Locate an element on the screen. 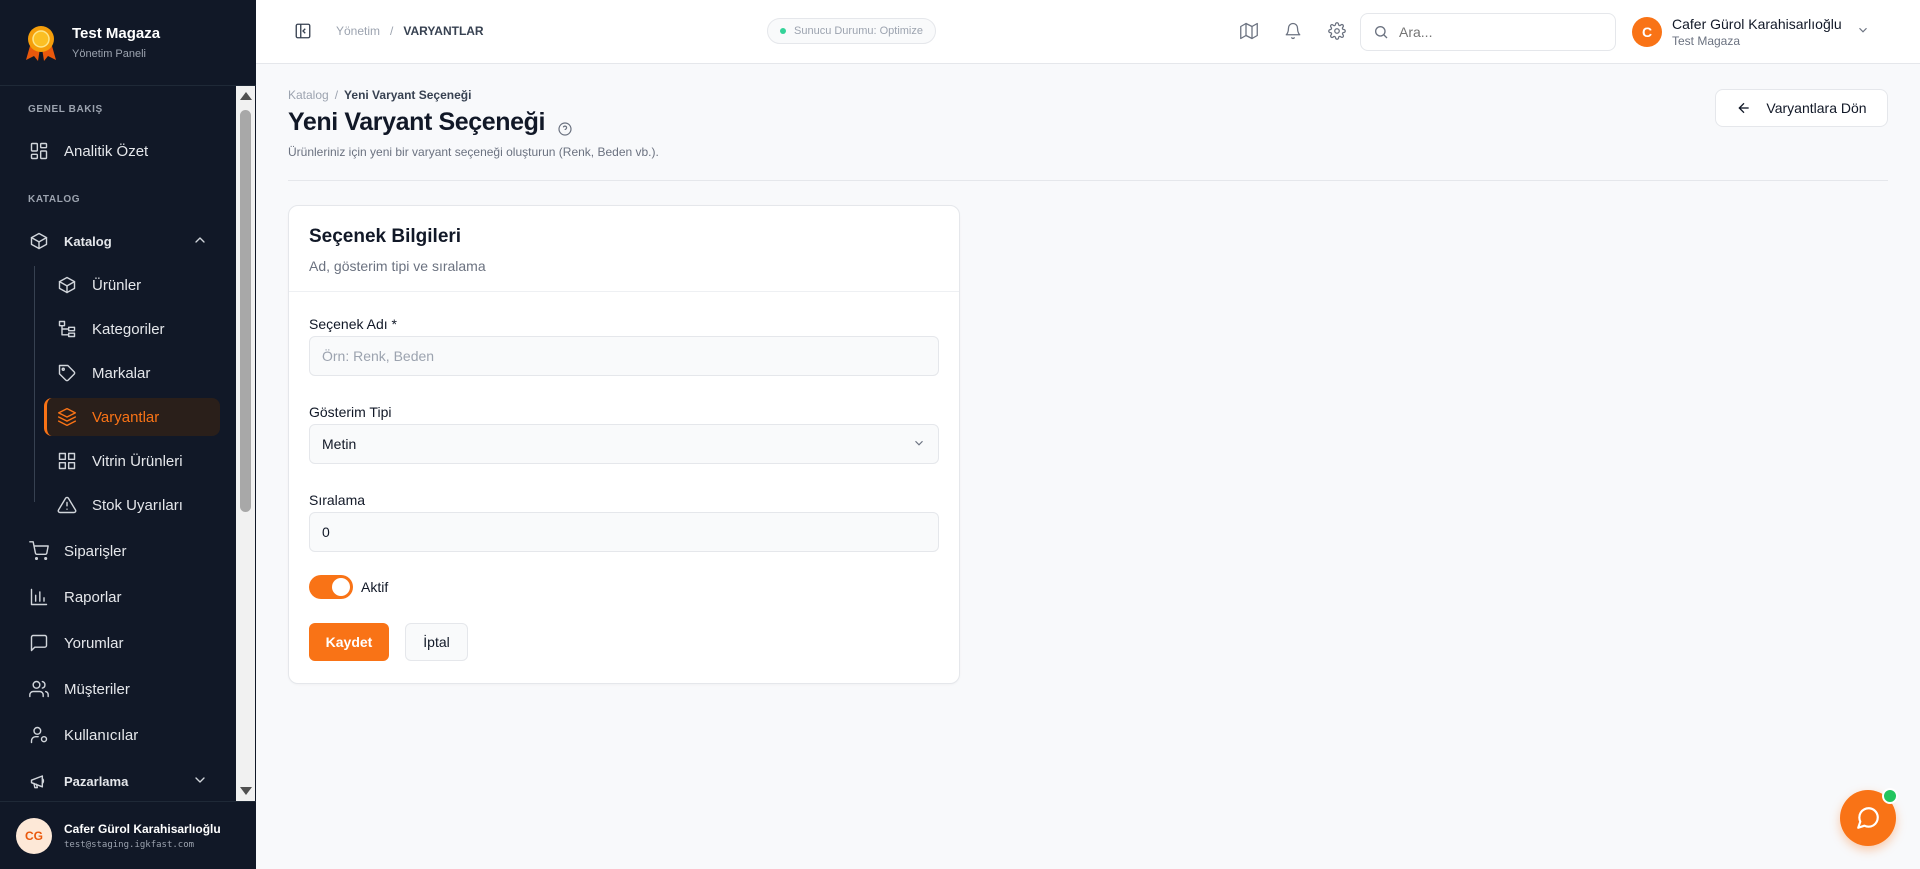 The width and height of the screenshot is (1920, 869). page-title: Yeni Varyant Seçeneği is located at coordinates (417, 122).